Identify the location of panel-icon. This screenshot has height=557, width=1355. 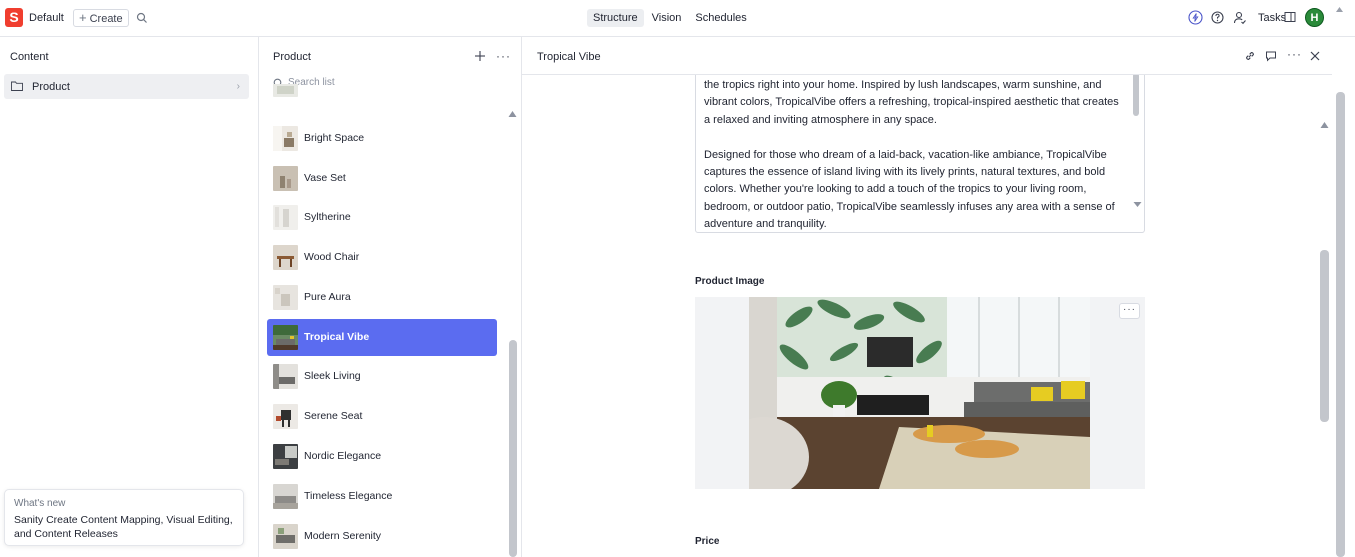
(1290, 17).